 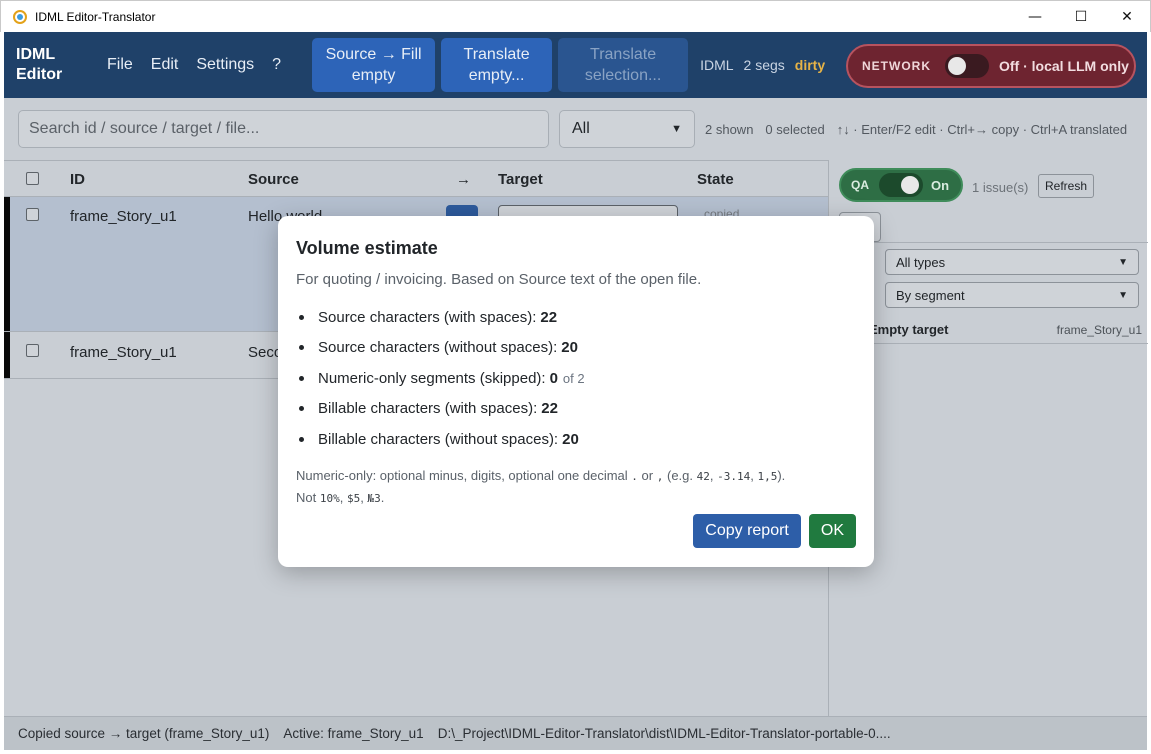 I want to click on header-arrow: →, so click(x=463, y=179).